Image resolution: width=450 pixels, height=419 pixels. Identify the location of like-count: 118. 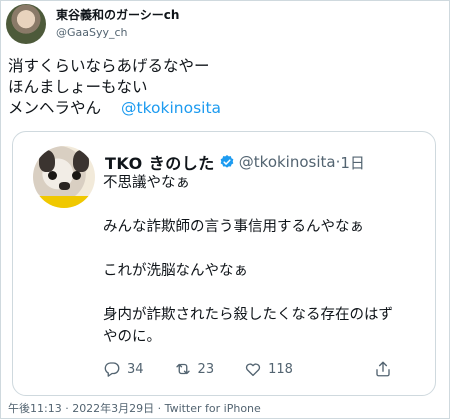
(280, 369).